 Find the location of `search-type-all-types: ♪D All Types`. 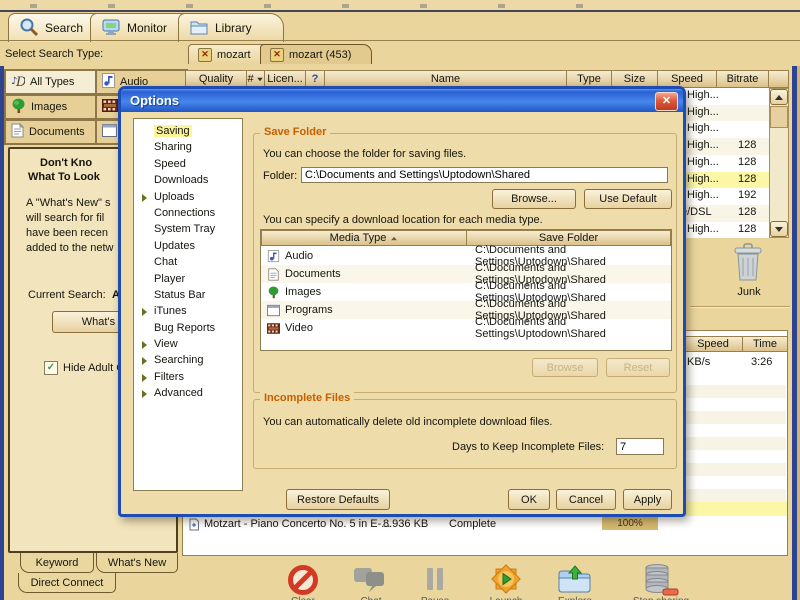

search-type-all-types: ♪D All Types is located at coordinates (50, 82).